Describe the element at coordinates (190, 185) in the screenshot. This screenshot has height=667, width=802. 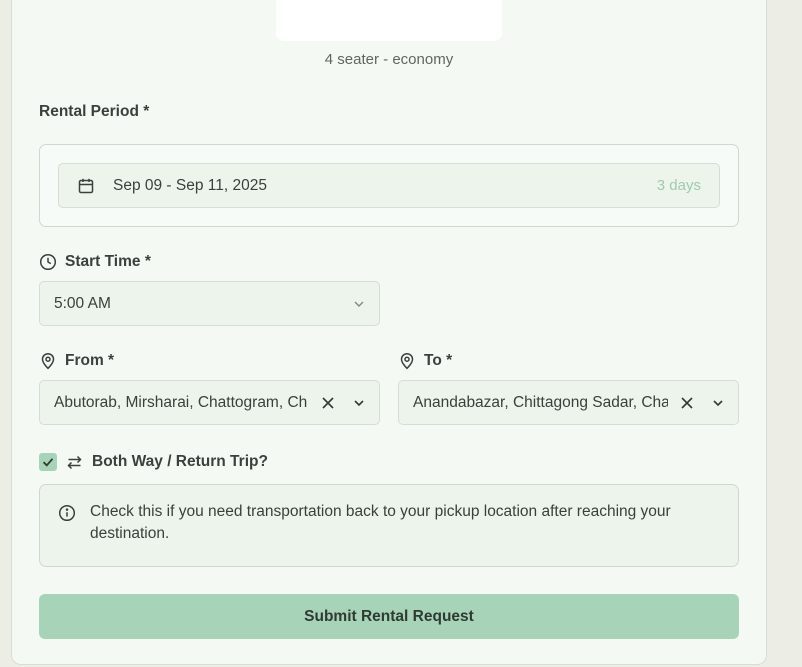
I see `date-range-value: Sep 09 - Sep 11, 2025` at that location.